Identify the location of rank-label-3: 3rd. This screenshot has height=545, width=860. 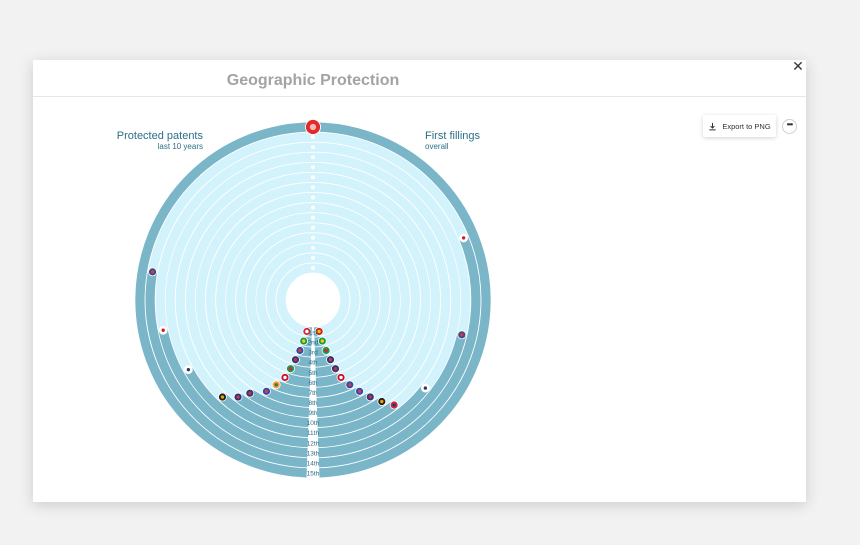
(313, 353).